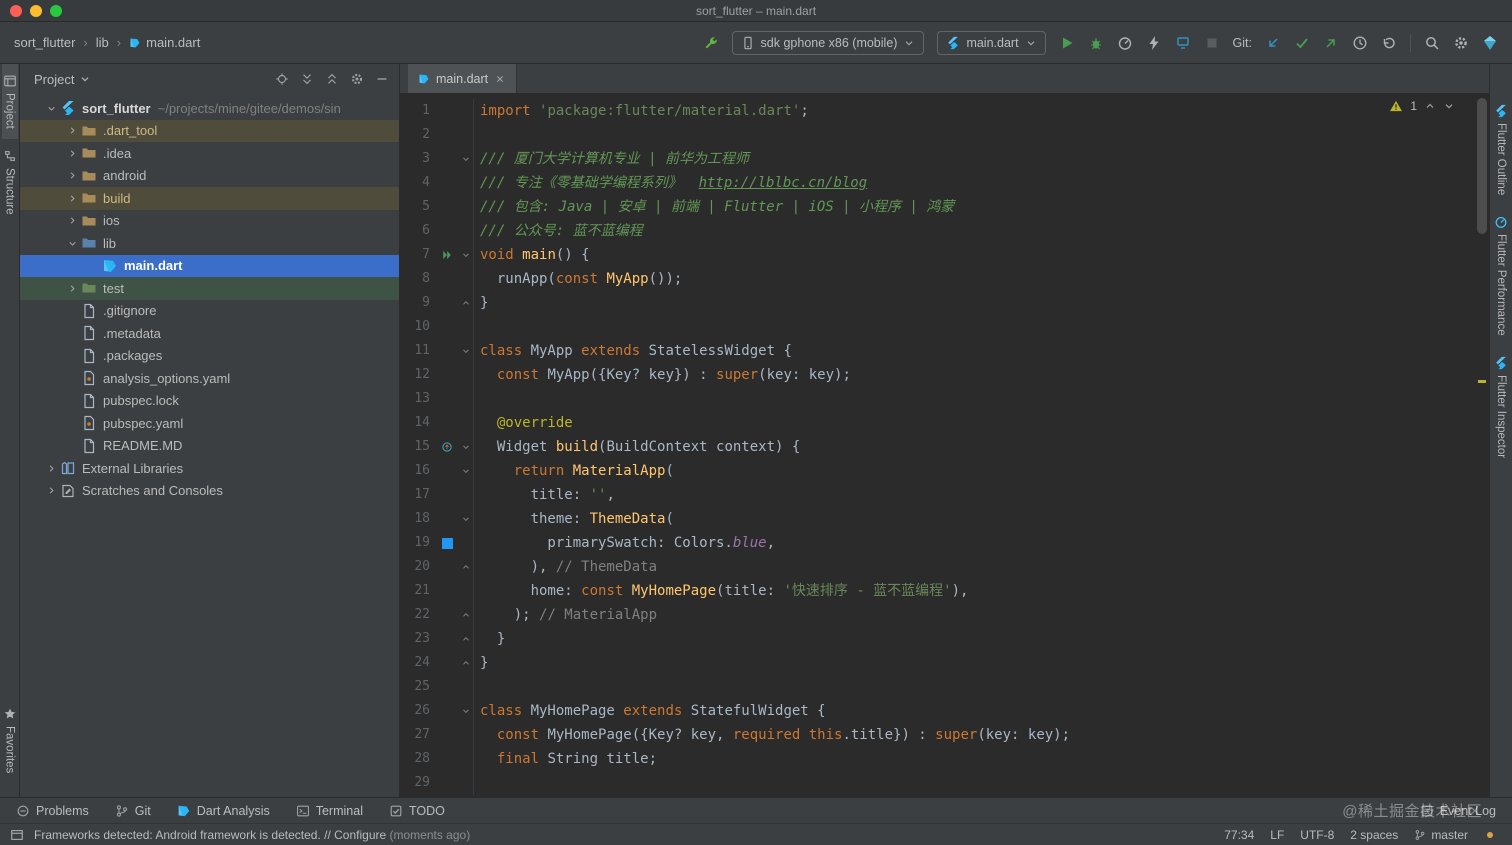 The image size is (1512, 845). What do you see at coordinates (558, 231) in the screenshot?
I see `code-text: /// 公众号: 蓝不蓝编程` at bounding box center [558, 231].